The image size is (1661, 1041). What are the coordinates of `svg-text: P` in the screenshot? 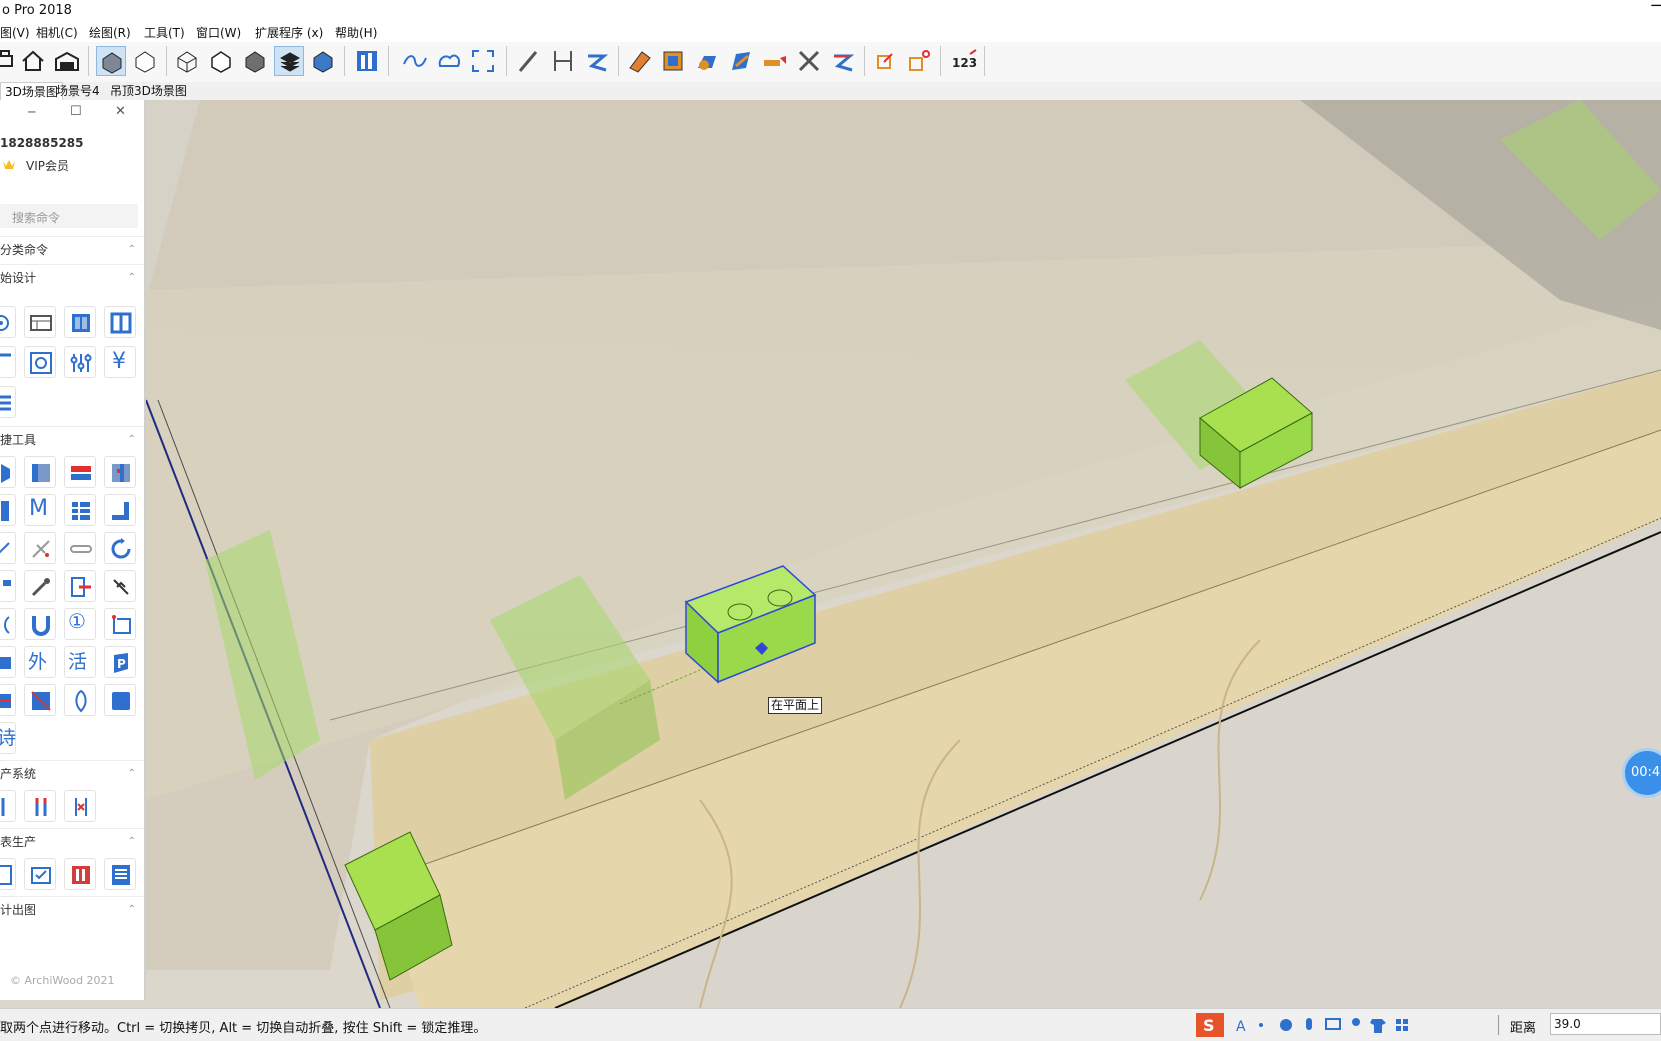 It's located at (121, 664).